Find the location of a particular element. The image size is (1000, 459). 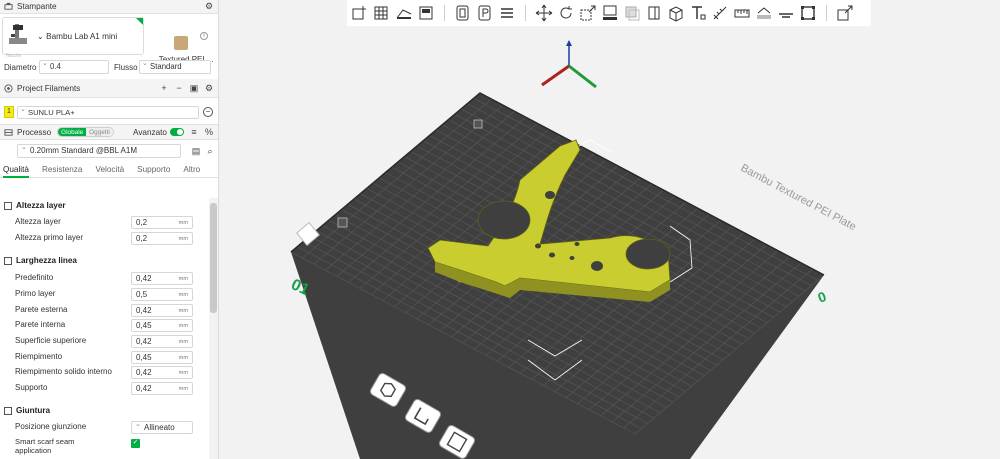

tab-support: Supporto is located at coordinates (153, 170).